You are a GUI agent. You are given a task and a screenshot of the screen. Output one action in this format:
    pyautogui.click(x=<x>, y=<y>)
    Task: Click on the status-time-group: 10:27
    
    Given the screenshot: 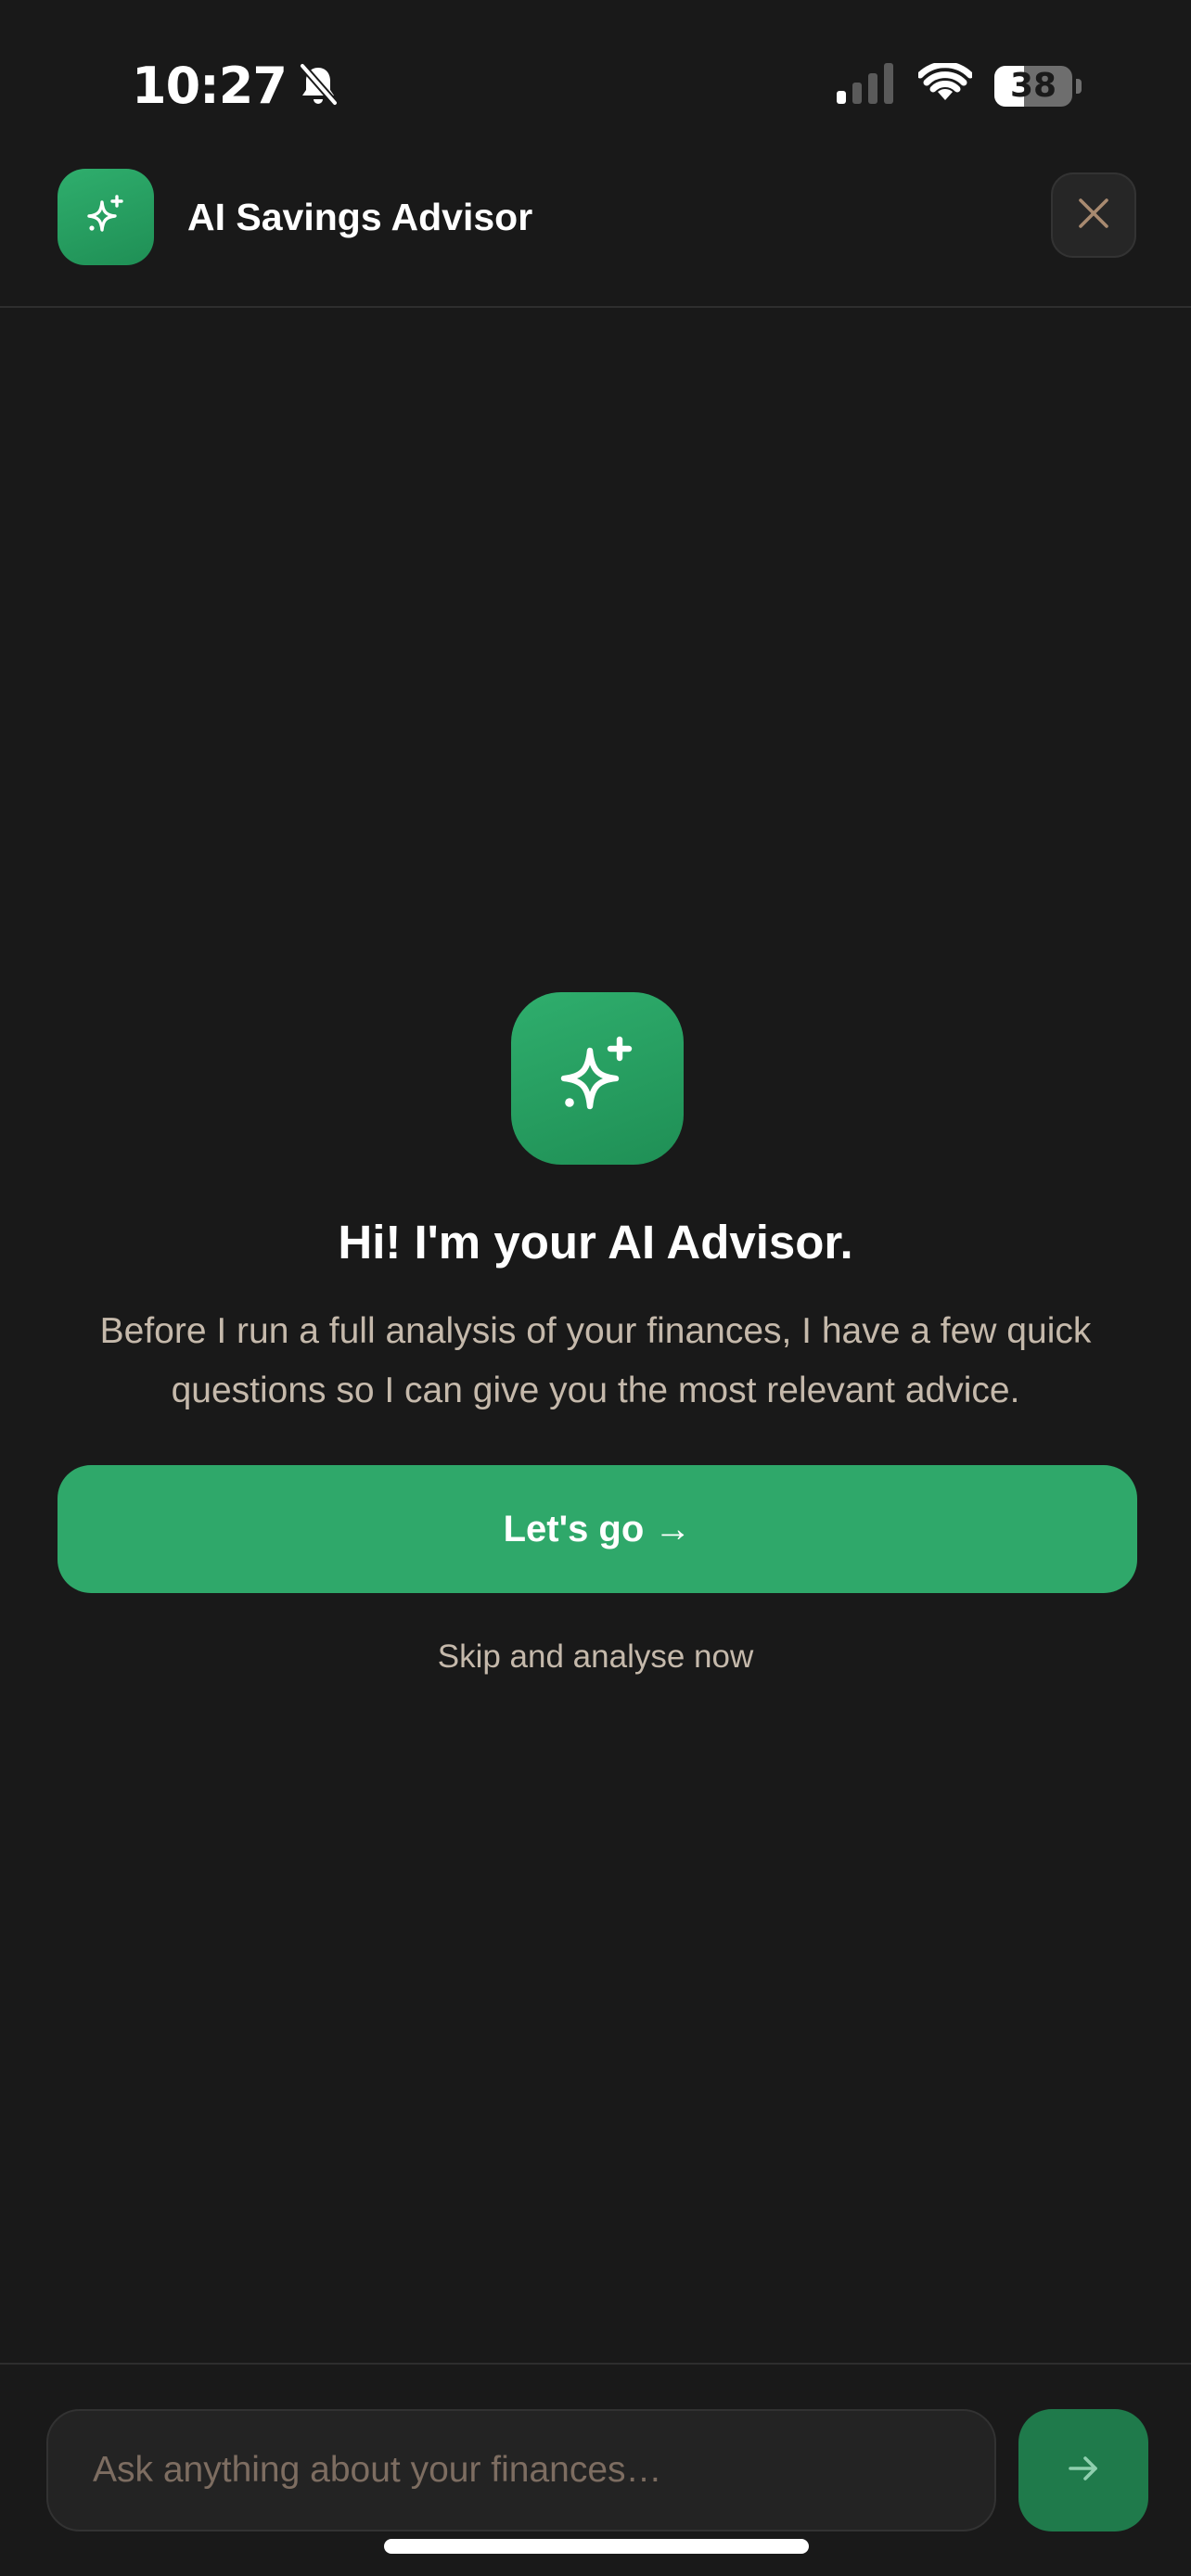 What is the action you would take?
    pyautogui.click(x=235, y=87)
    